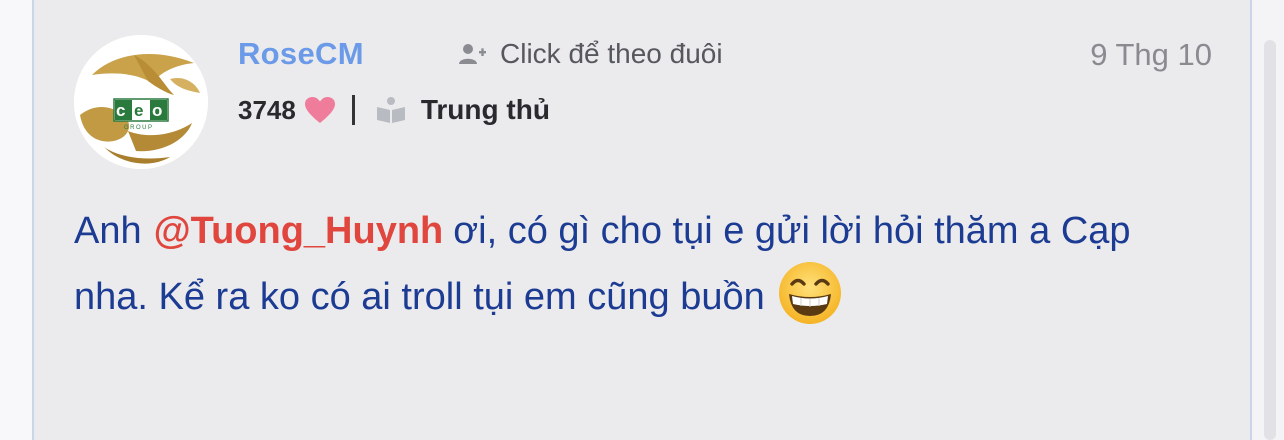  What do you see at coordinates (611, 53) in the screenshot?
I see `follow-label: Click để theo đuôi` at bounding box center [611, 53].